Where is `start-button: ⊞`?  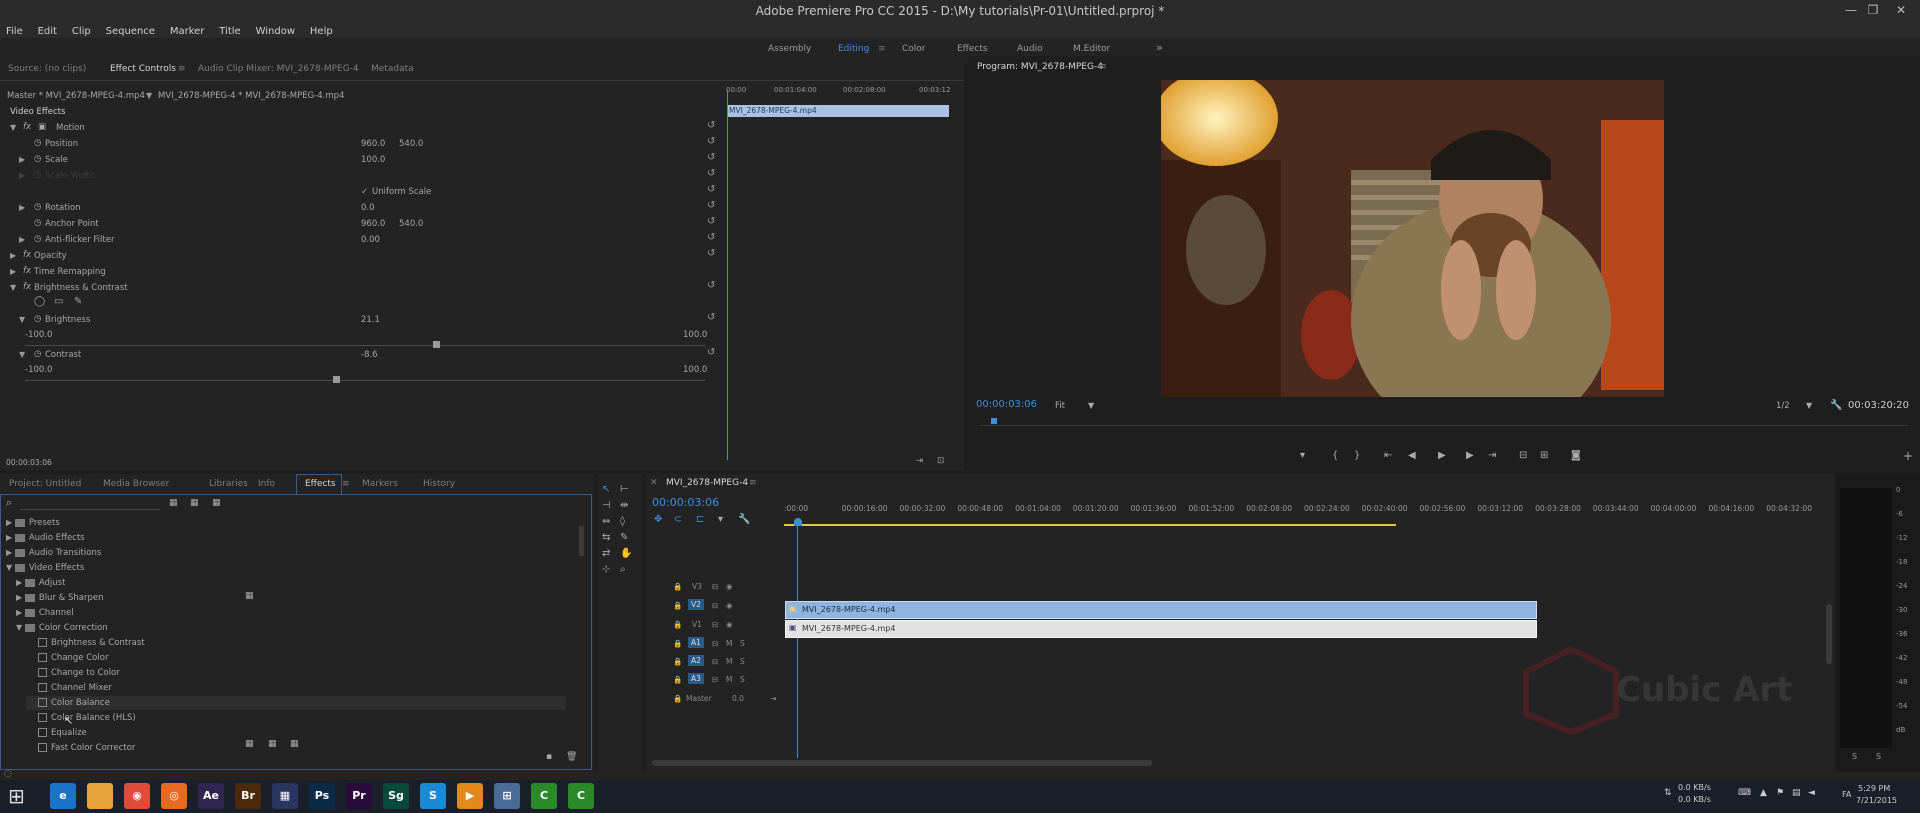 start-button: ⊞ is located at coordinates (16, 796).